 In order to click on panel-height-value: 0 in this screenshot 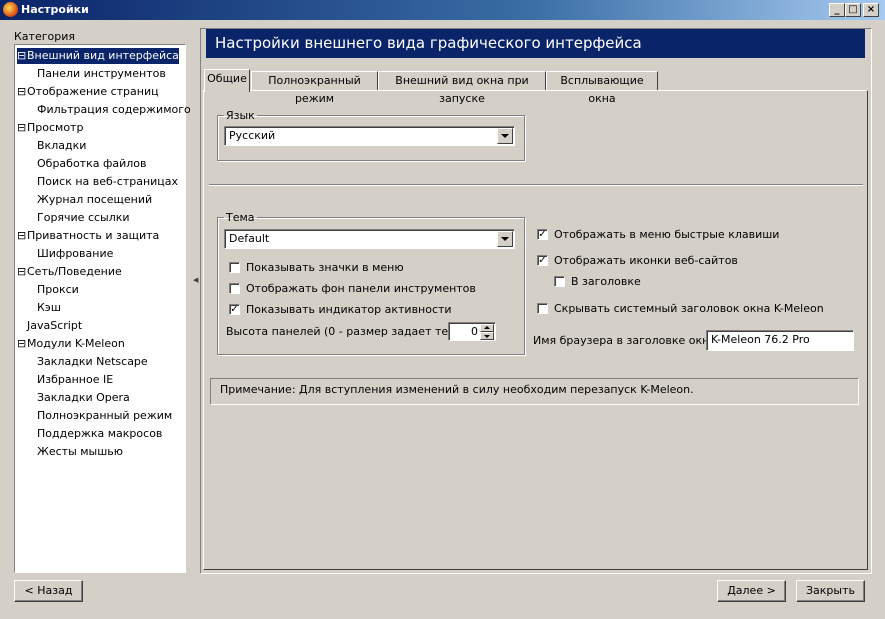, I will do `click(474, 331)`.